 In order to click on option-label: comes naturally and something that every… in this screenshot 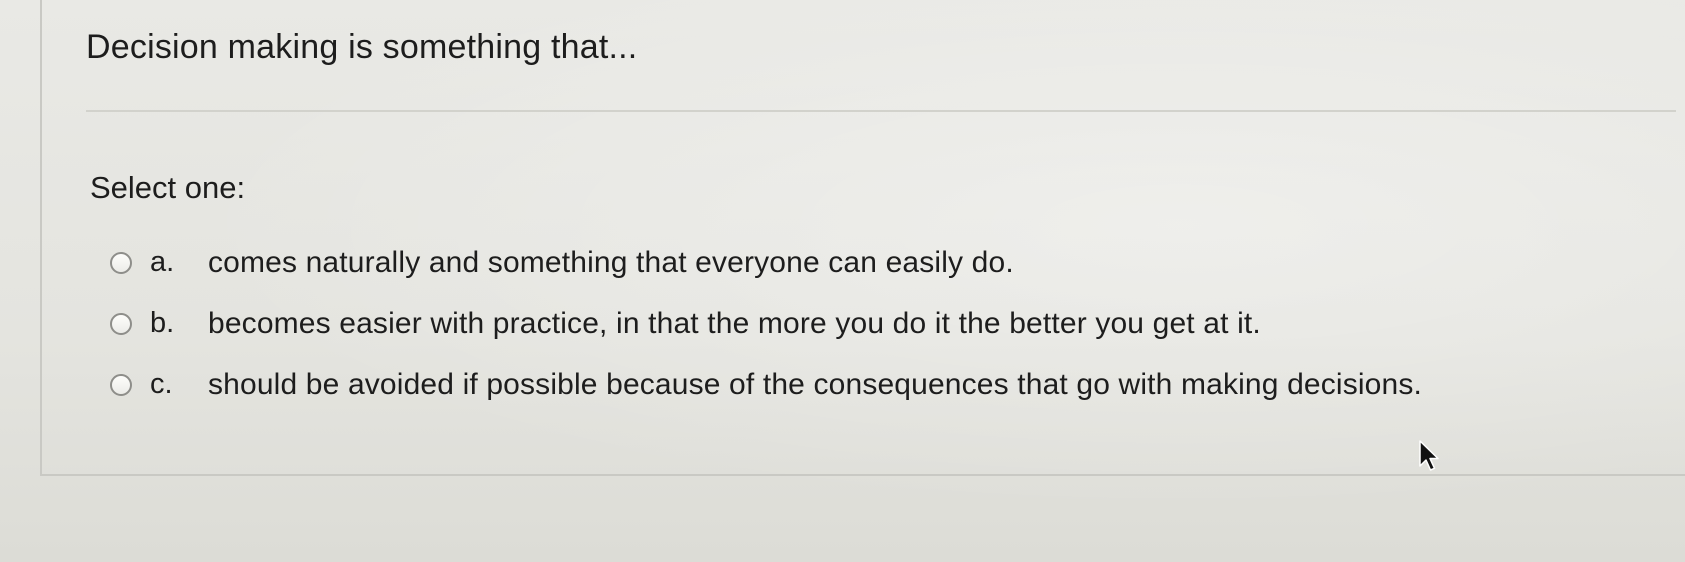, I will do `click(611, 263)`.